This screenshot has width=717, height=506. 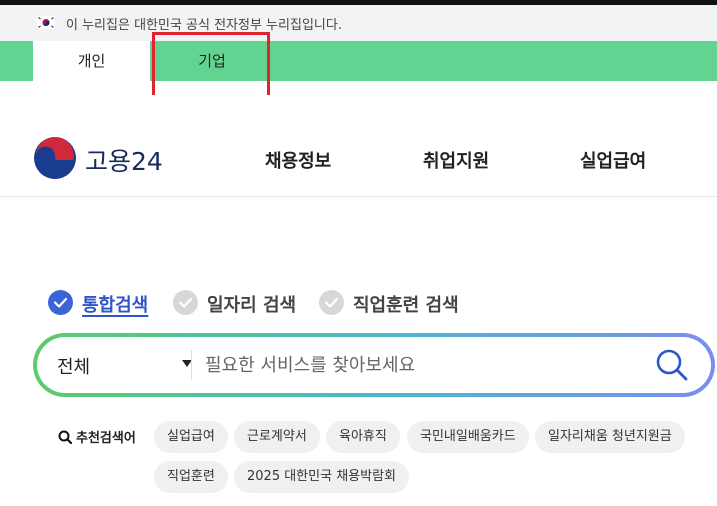 I want to click on tab-label: 일자리 검색, so click(x=252, y=305).